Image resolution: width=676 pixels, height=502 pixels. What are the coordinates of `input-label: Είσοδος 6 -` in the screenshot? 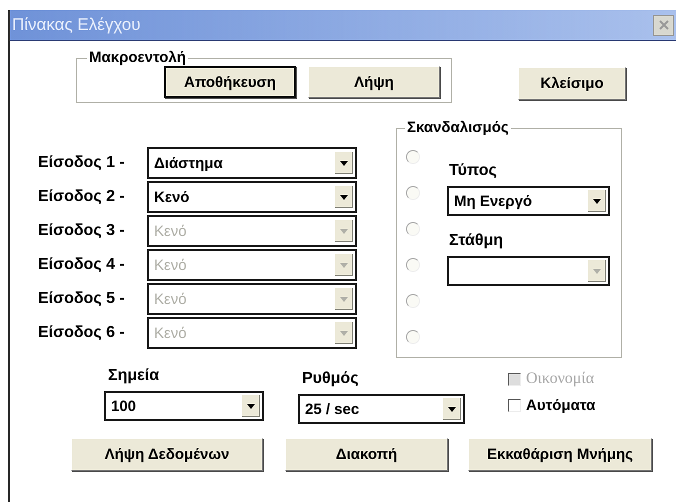 It's located at (82, 333).